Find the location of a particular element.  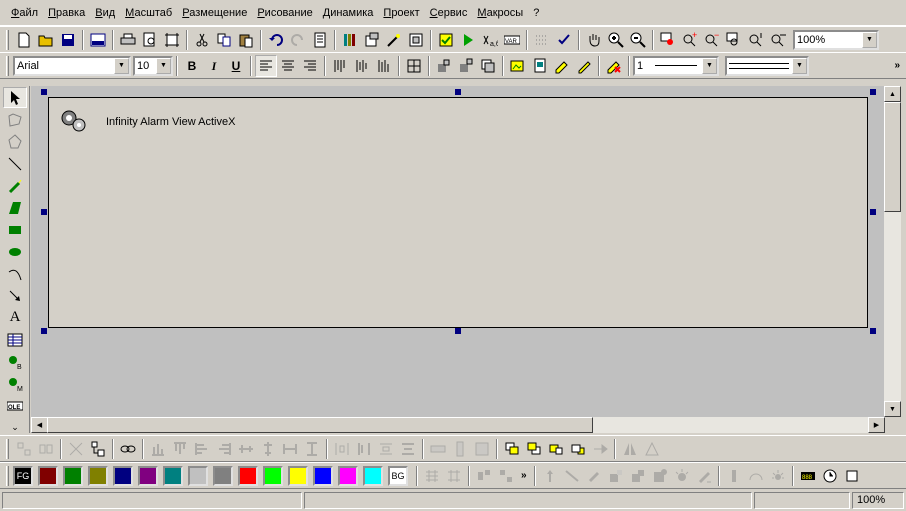

more-palette-icon: » is located at coordinates (524, 475).